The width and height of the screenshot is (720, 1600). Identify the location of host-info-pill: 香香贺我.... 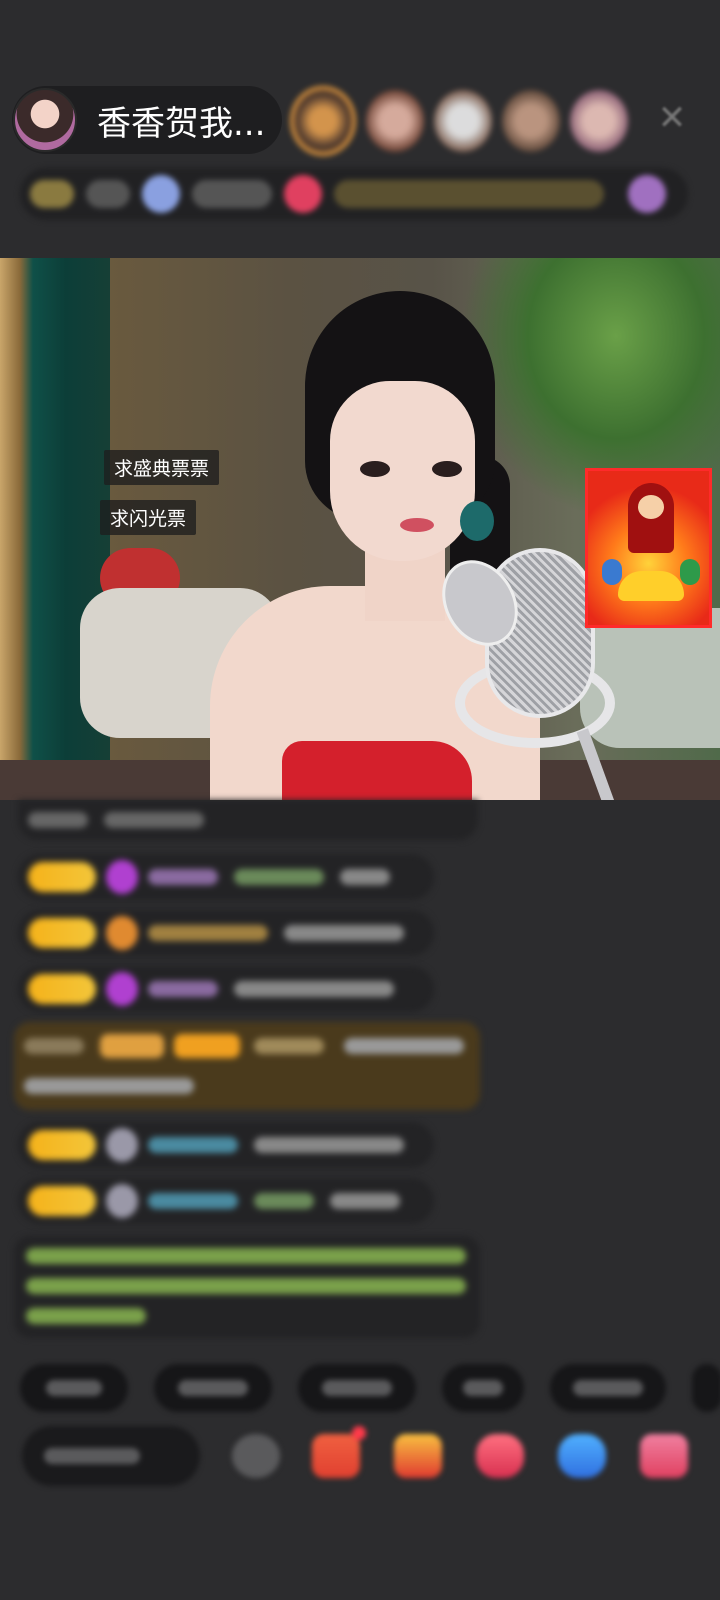
(147, 120).